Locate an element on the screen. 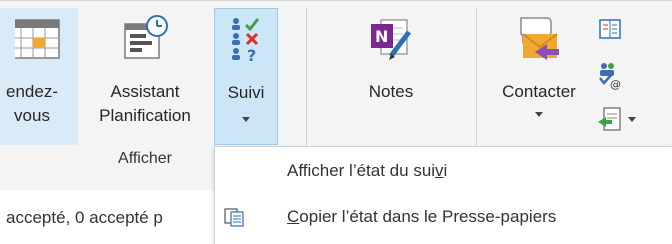  contact-form-dropdown-icon is located at coordinates (618, 119).